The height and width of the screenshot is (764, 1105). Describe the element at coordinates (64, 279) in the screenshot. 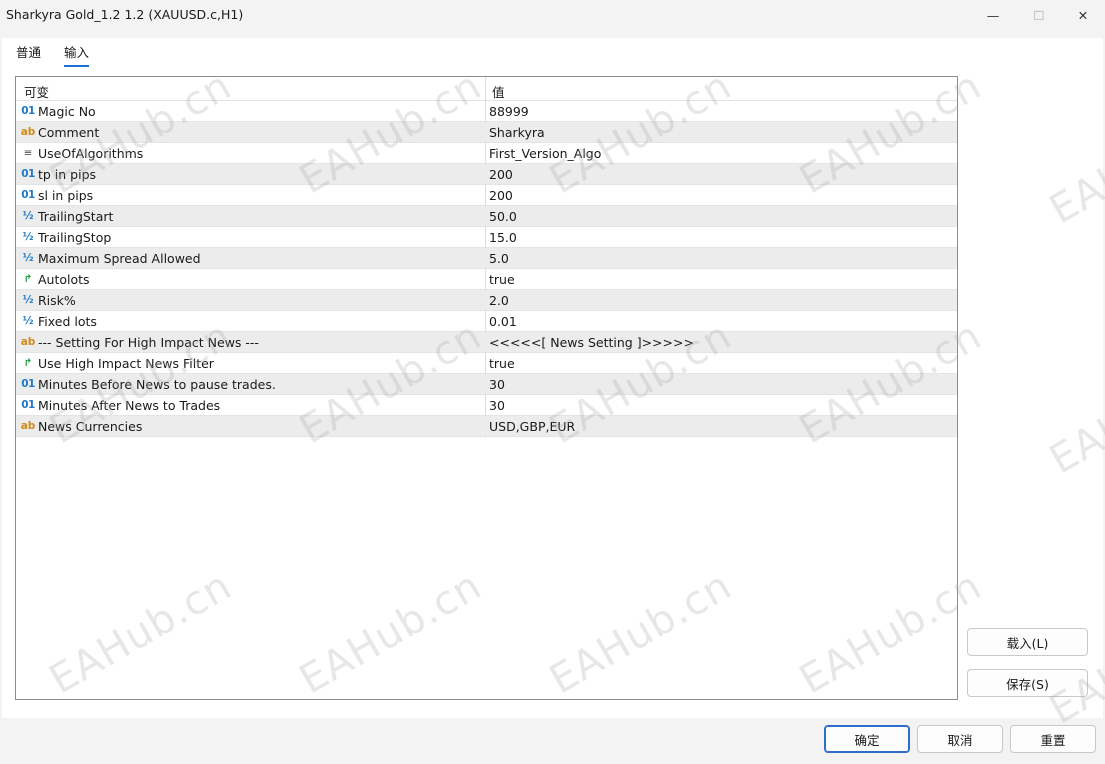

I see `variable-name: Autolots` at that location.